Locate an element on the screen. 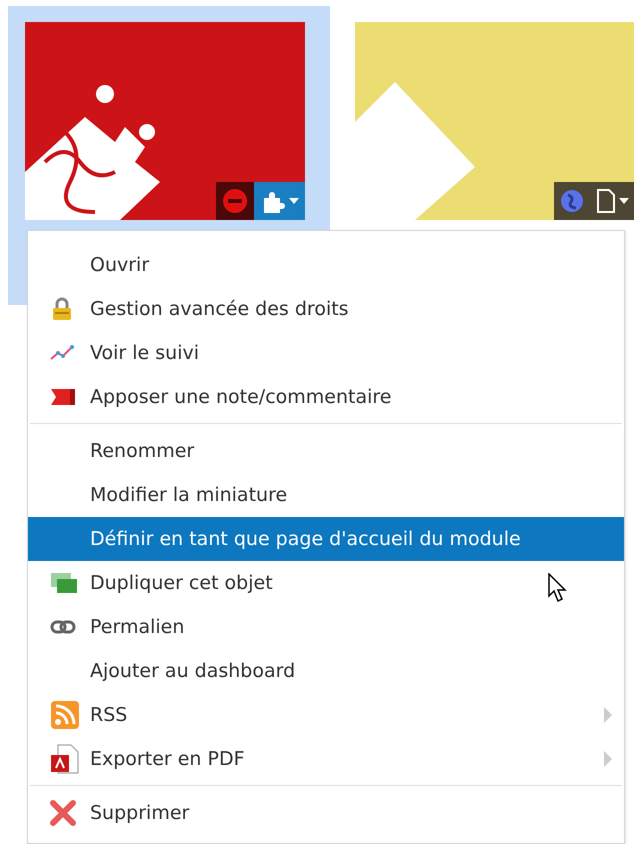  page-menu-button is located at coordinates (612, 201).